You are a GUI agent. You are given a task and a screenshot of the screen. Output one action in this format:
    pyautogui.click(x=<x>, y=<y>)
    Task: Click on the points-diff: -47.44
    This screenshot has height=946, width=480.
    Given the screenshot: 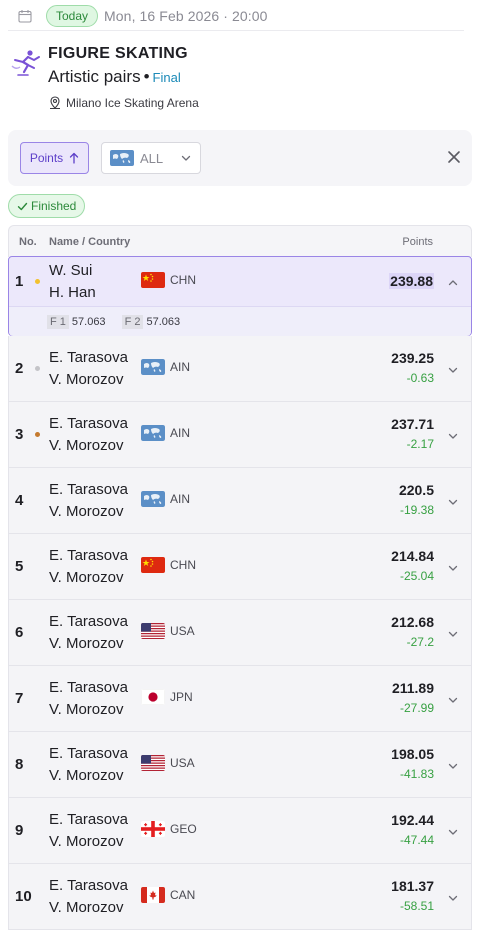 What is the action you would take?
    pyautogui.click(x=416, y=840)
    